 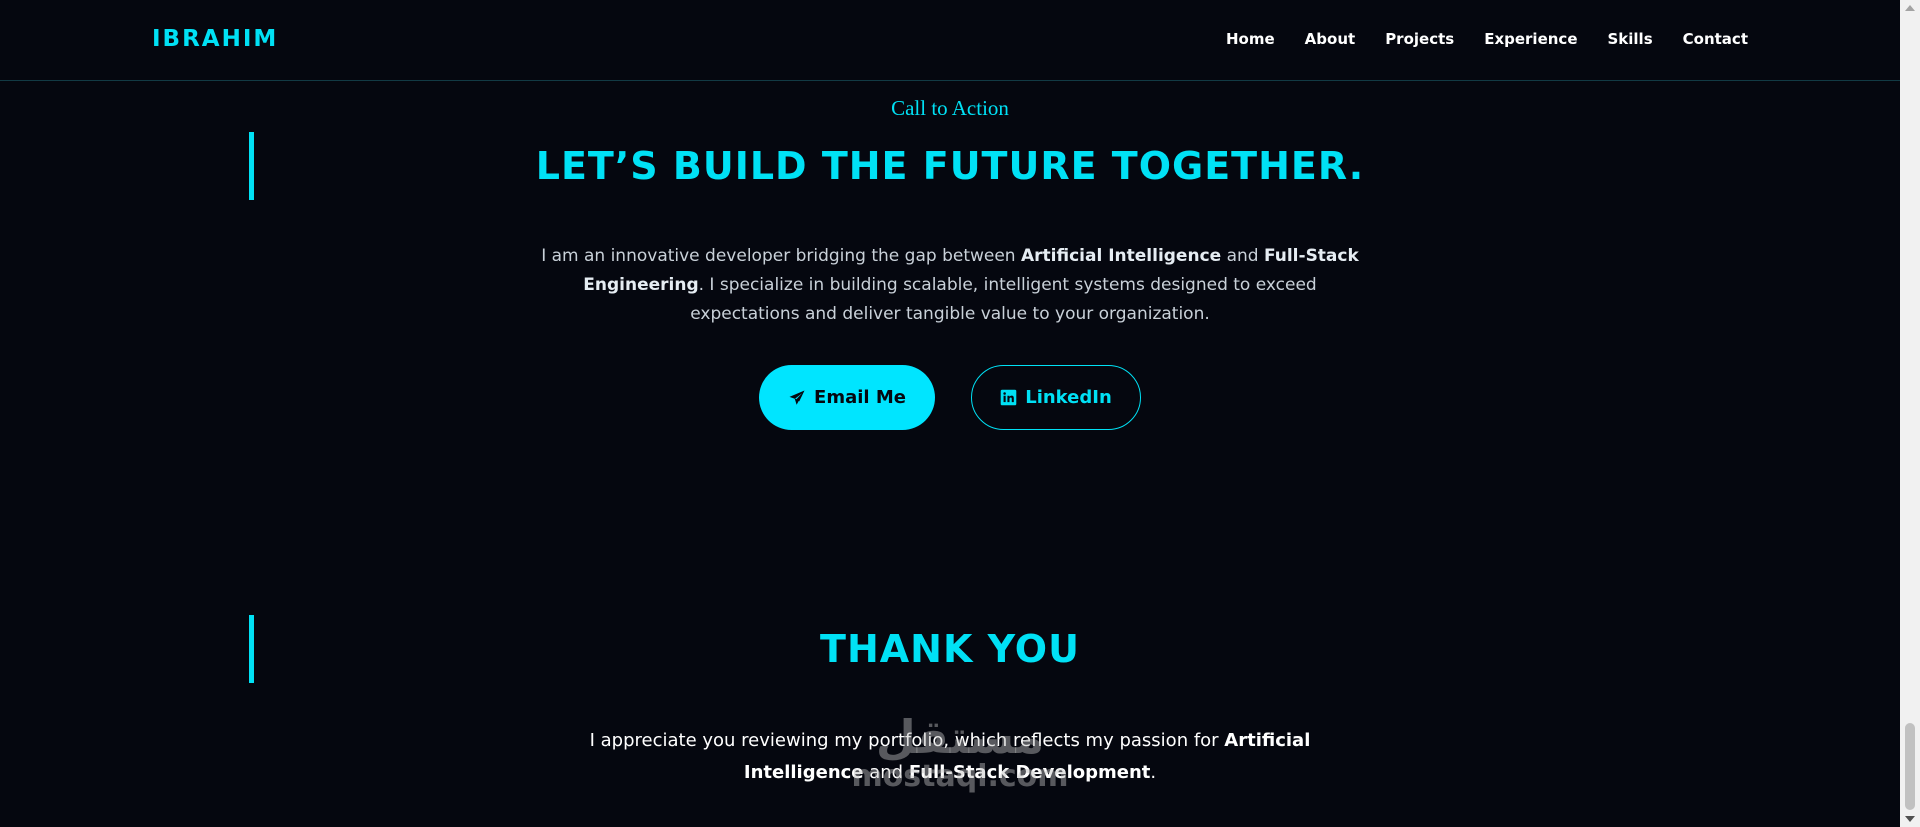 I want to click on linkedin-button: LinkedIn, so click(x=1056, y=397).